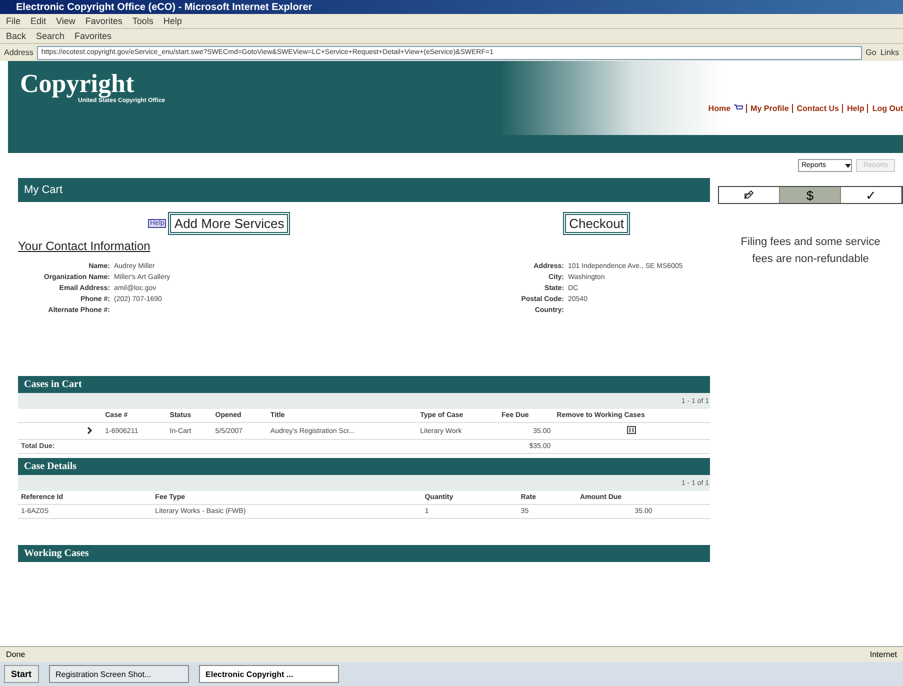  I want to click on start-button: Start, so click(21, 674).